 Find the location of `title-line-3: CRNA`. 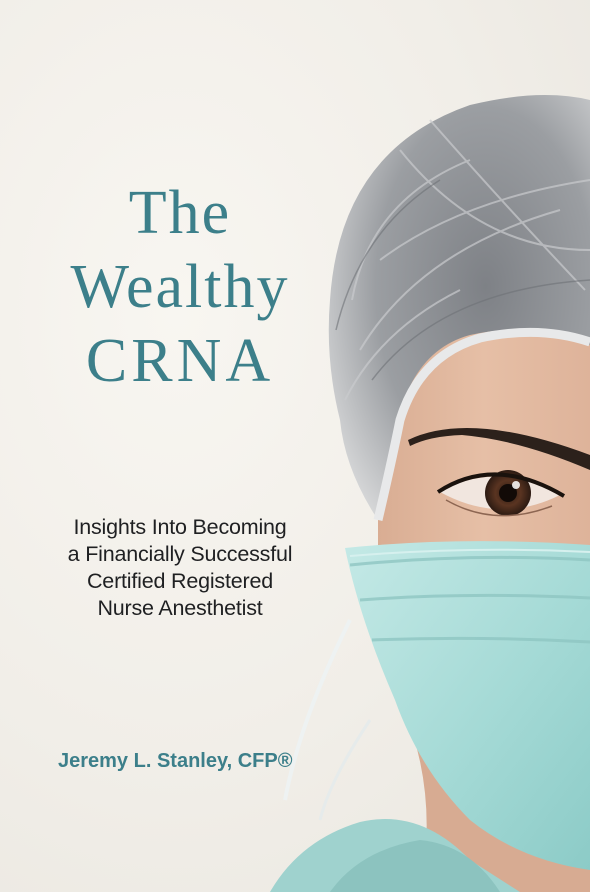

title-line-3: CRNA is located at coordinates (180, 361).